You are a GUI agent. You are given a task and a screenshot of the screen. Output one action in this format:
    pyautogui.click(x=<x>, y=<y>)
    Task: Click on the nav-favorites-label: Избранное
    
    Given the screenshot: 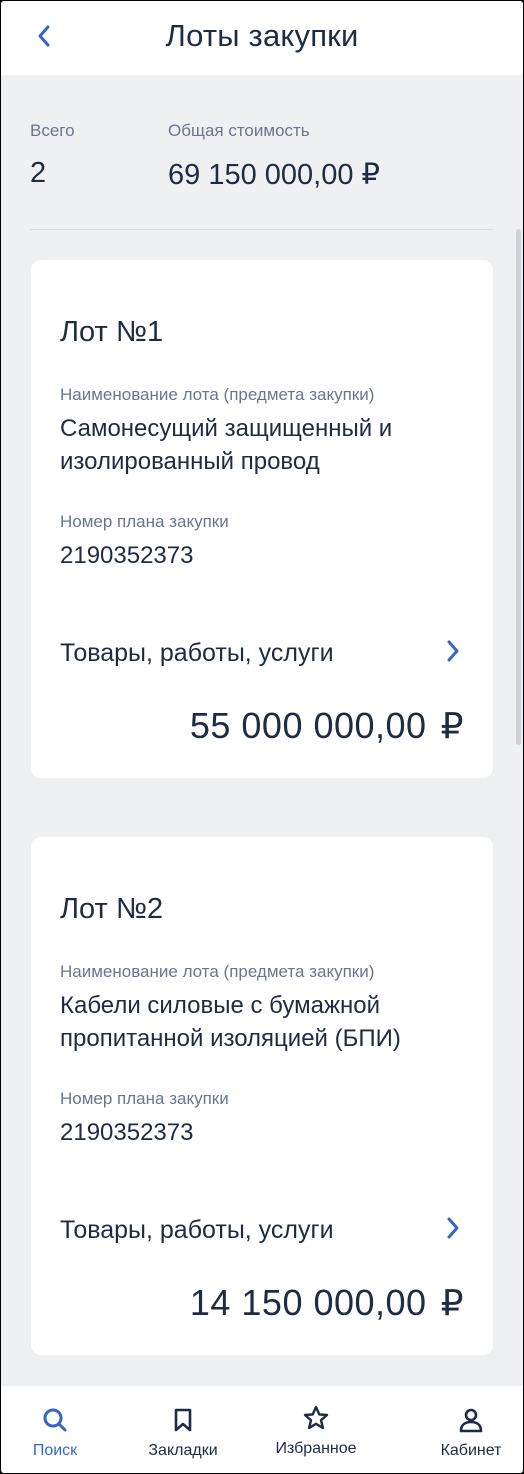 What is the action you would take?
    pyautogui.click(x=316, y=1448)
    